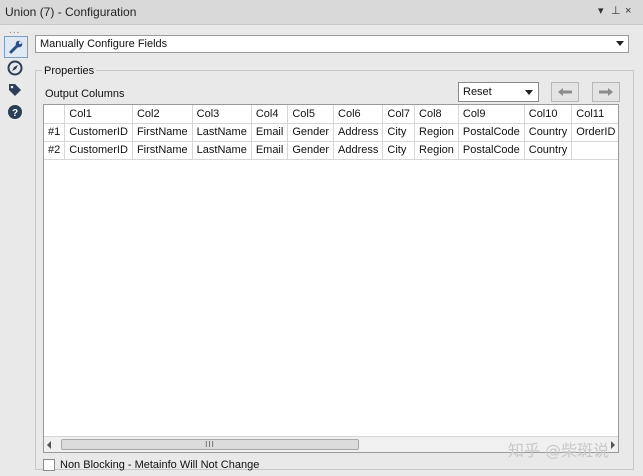  Describe the element at coordinates (162, 114) in the screenshot. I see `col-header: Col2` at that location.